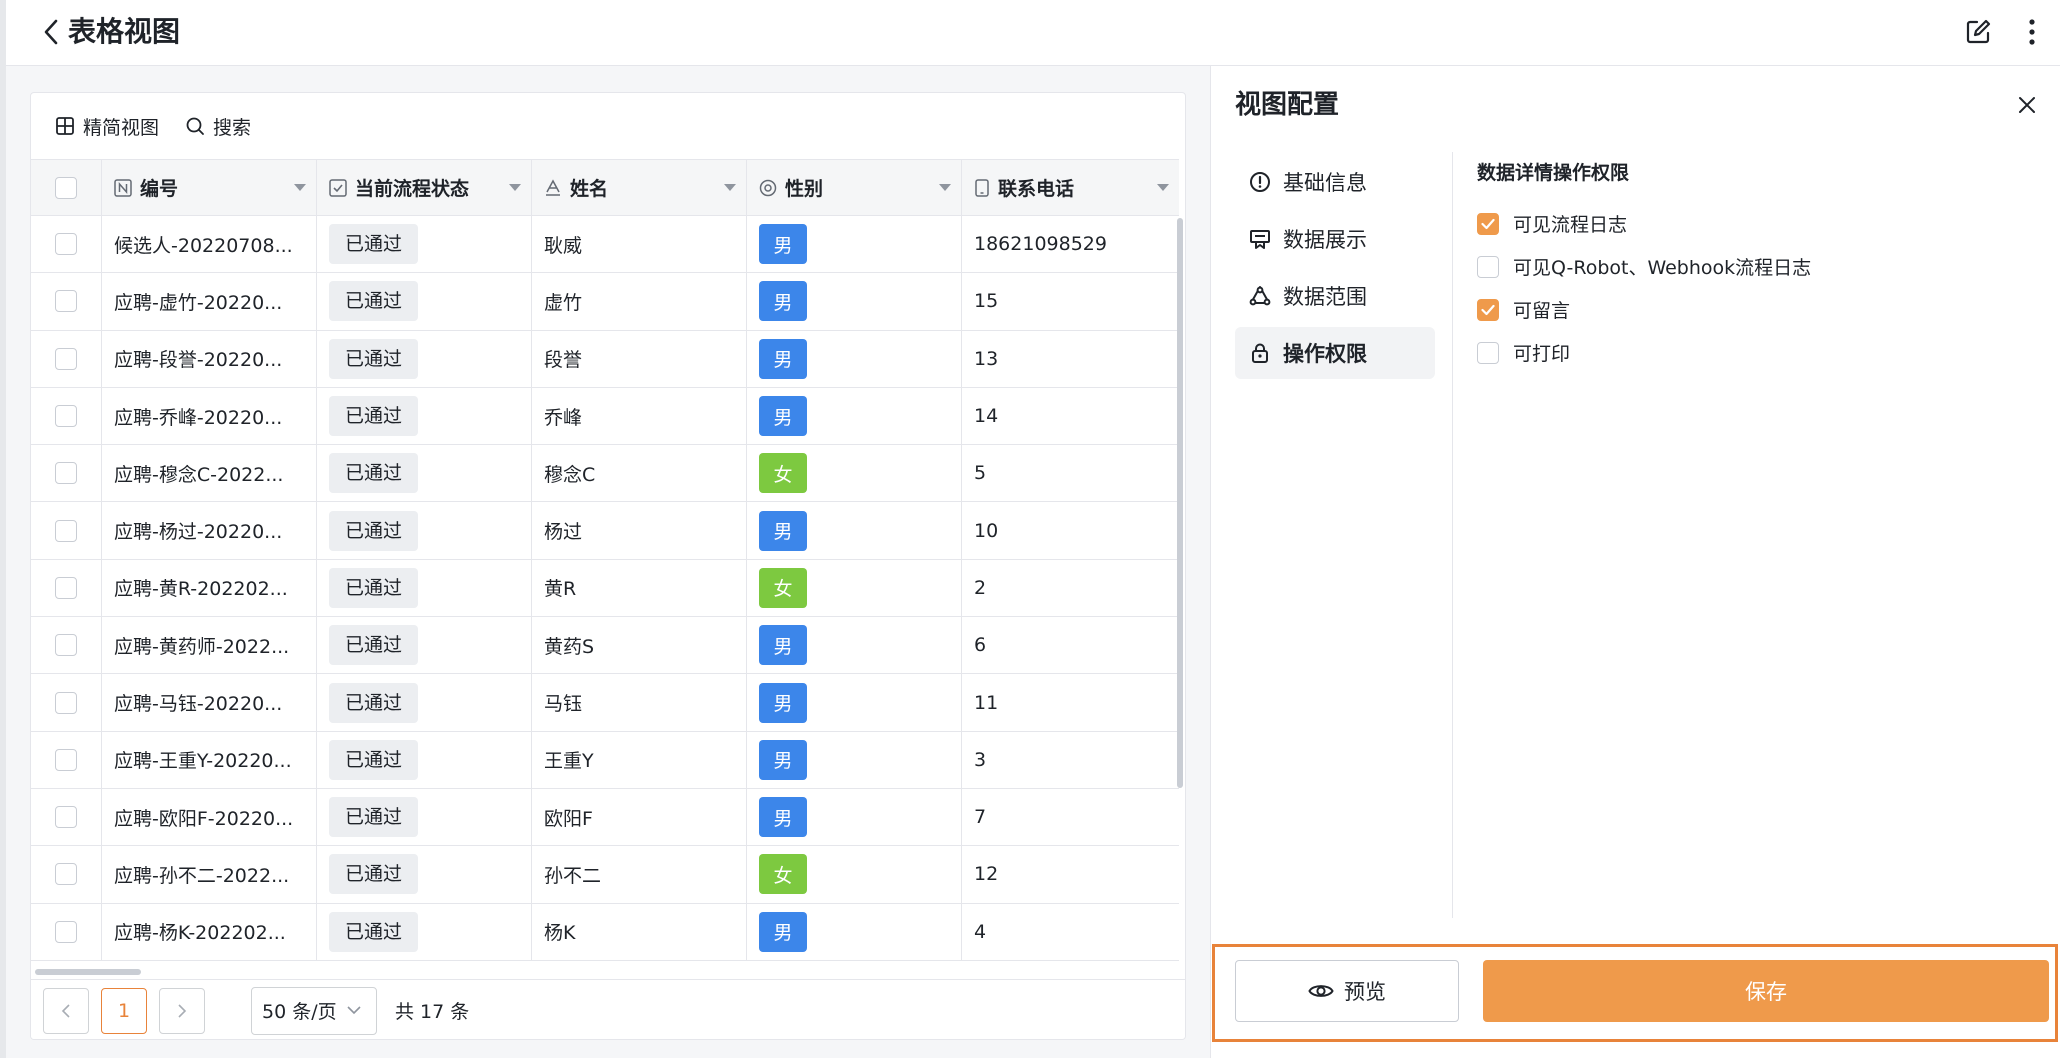 This screenshot has width=2060, height=1058. What do you see at coordinates (1347, 991) in the screenshot?
I see `preview-button: 预览` at bounding box center [1347, 991].